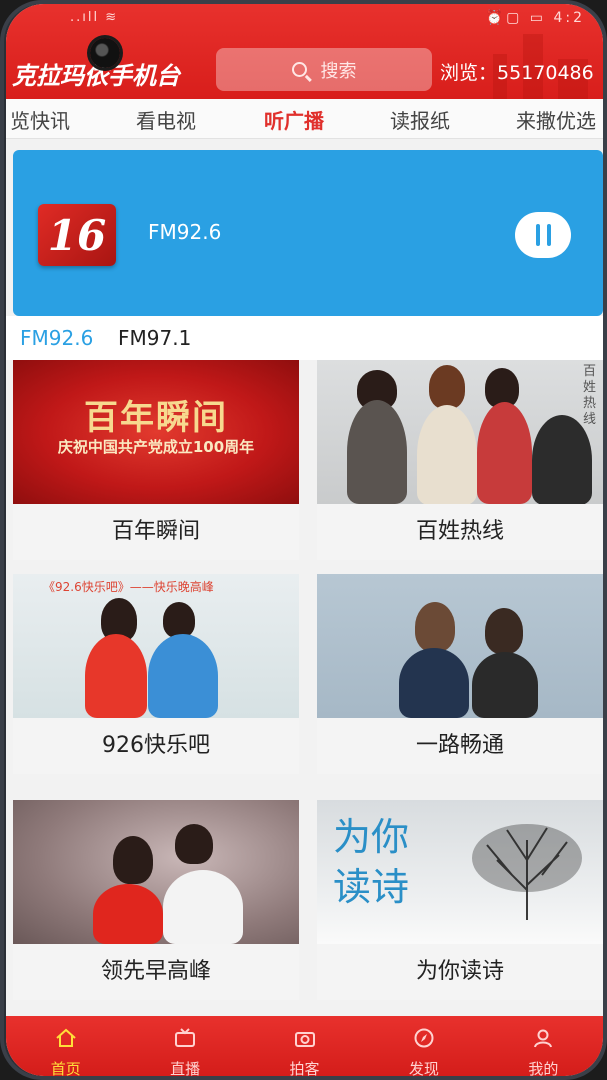 This screenshot has height=1080, width=607. I want to click on tree-illustration, so click(527, 872).